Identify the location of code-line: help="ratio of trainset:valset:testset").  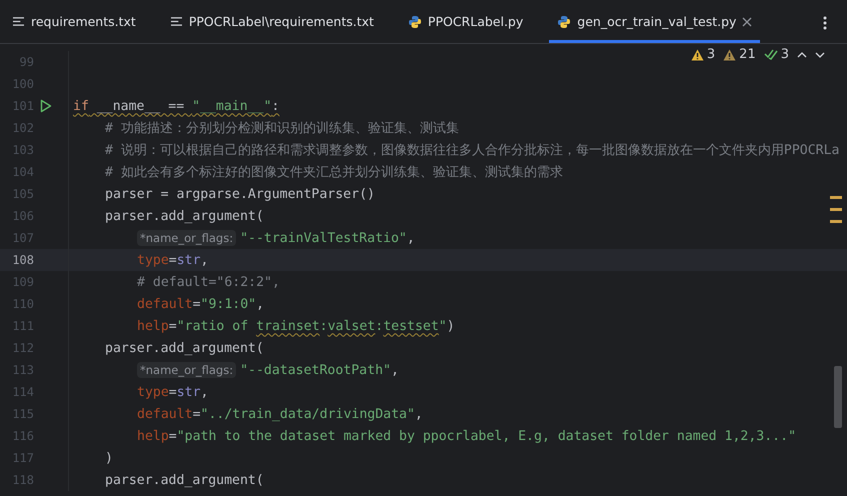
(296, 326).